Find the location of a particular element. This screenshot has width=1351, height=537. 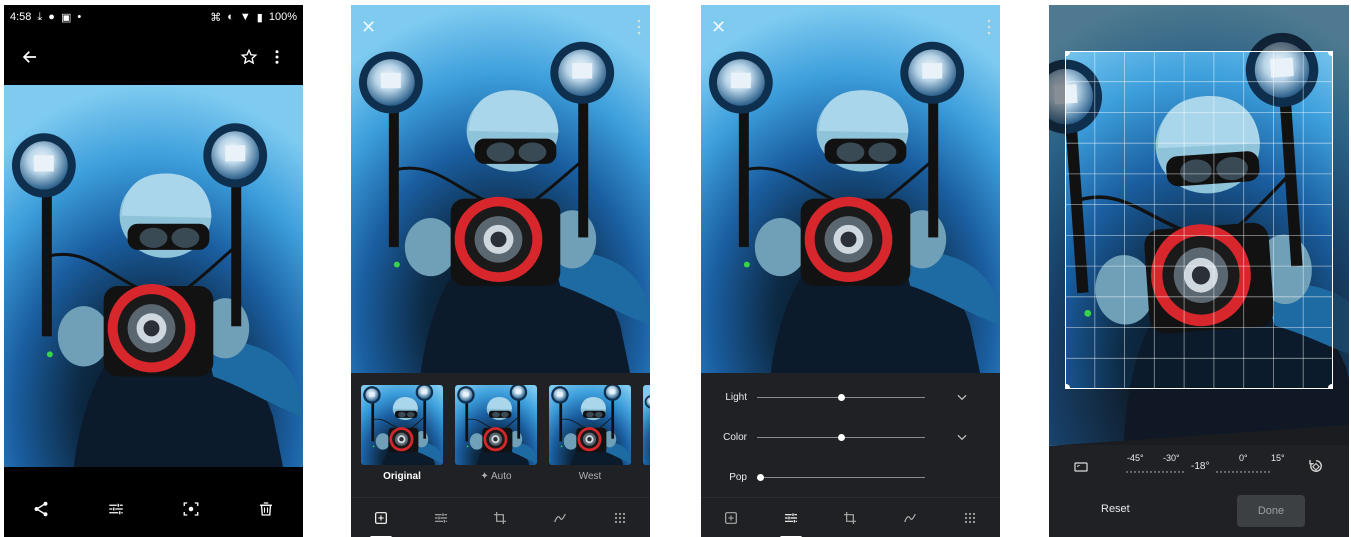

filter-auto: ✦ Auto is located at coordinates (496, 440).